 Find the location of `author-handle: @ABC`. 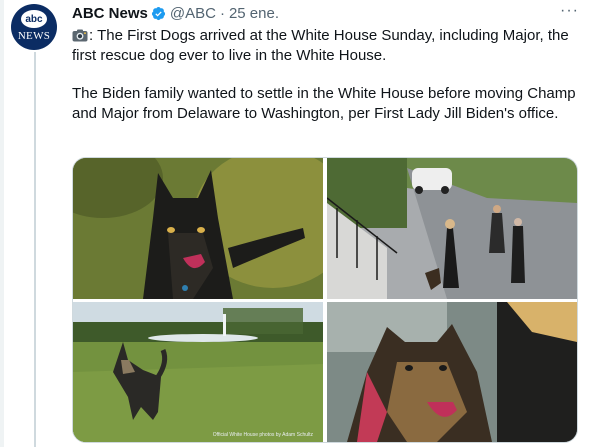

author-handle: @ABC is located at coordinates (193, 13).